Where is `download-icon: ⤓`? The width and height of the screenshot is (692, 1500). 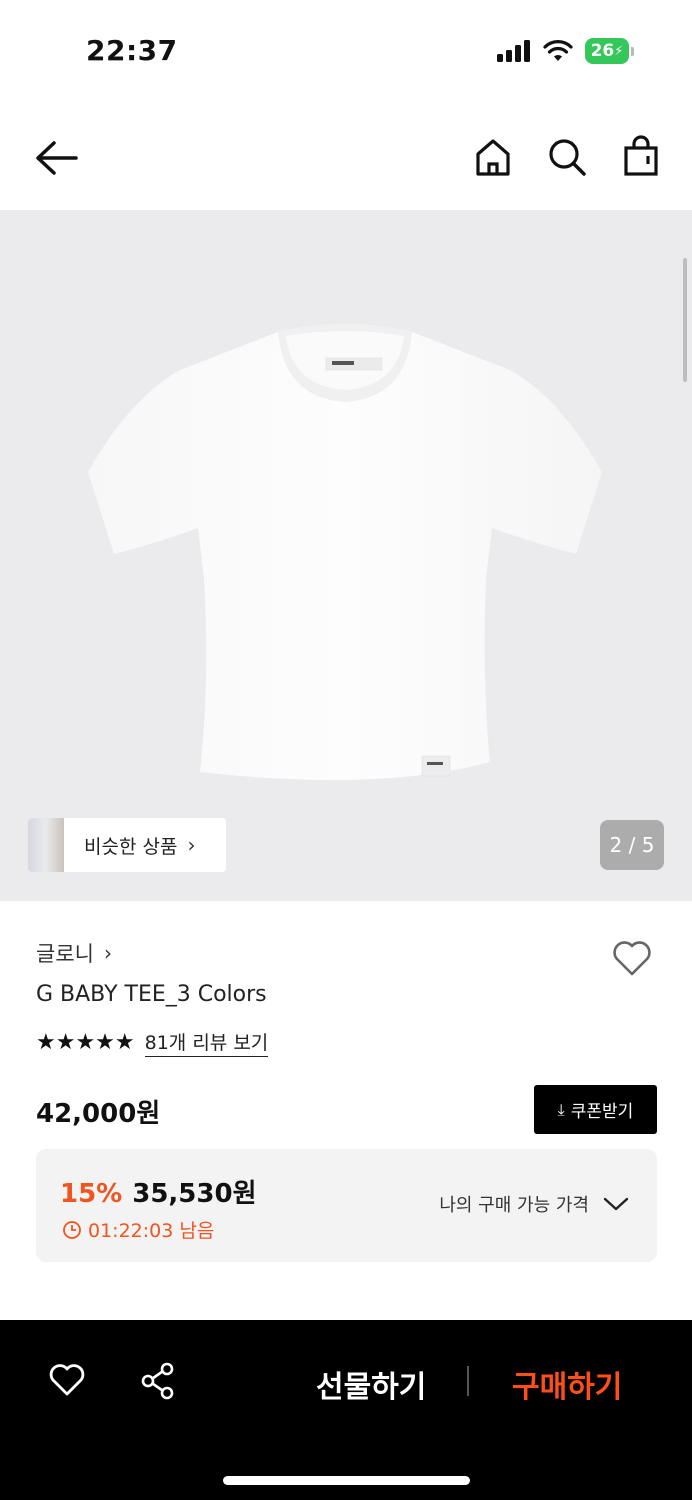
download-icon: ⤓ is located at coordinates (561, 1109).